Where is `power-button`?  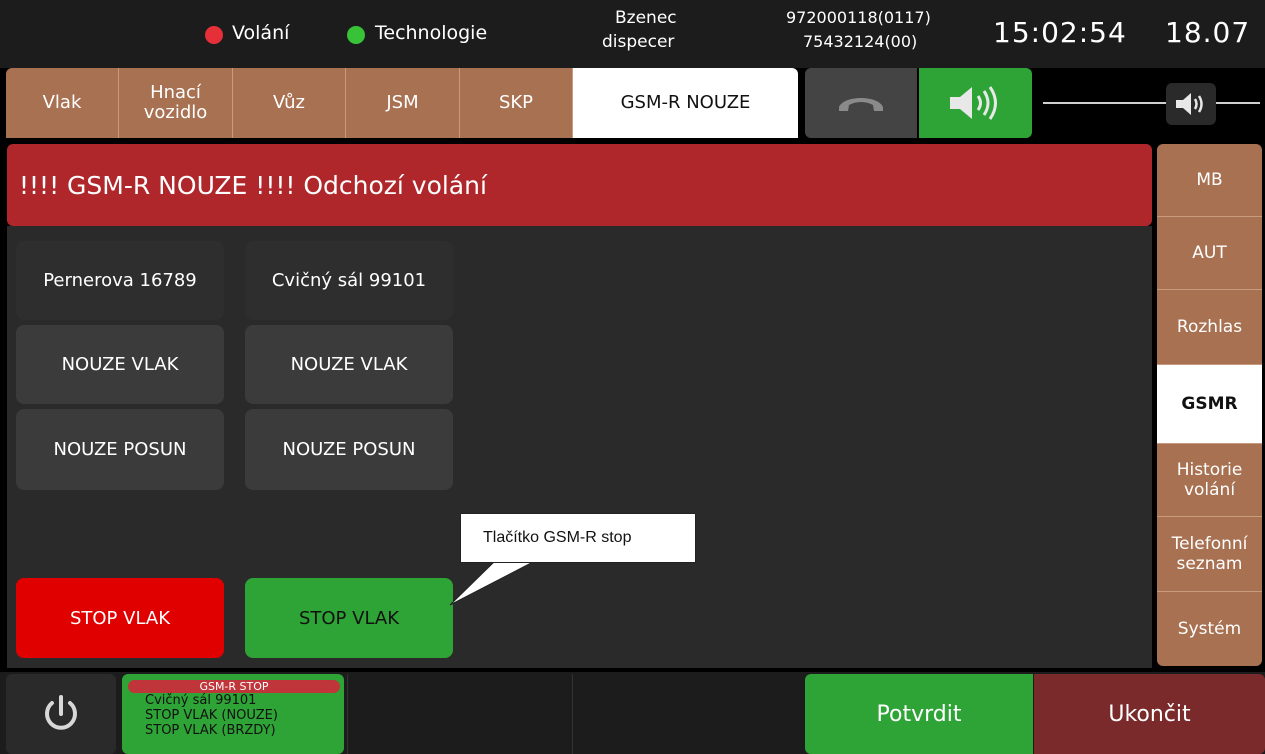
power-button is located at coordinates (61, 714).